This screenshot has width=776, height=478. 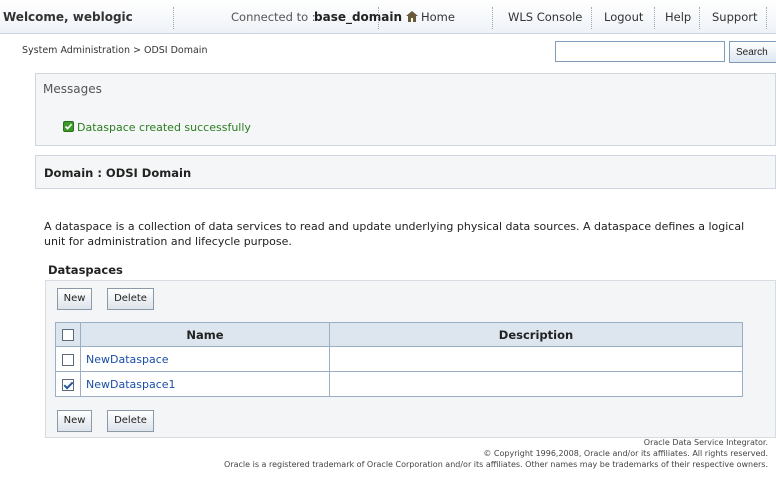 What do you see at coordinates (734, 17) in the screenshot?
I see `support-link: Support` at bounding box center [734, 17].